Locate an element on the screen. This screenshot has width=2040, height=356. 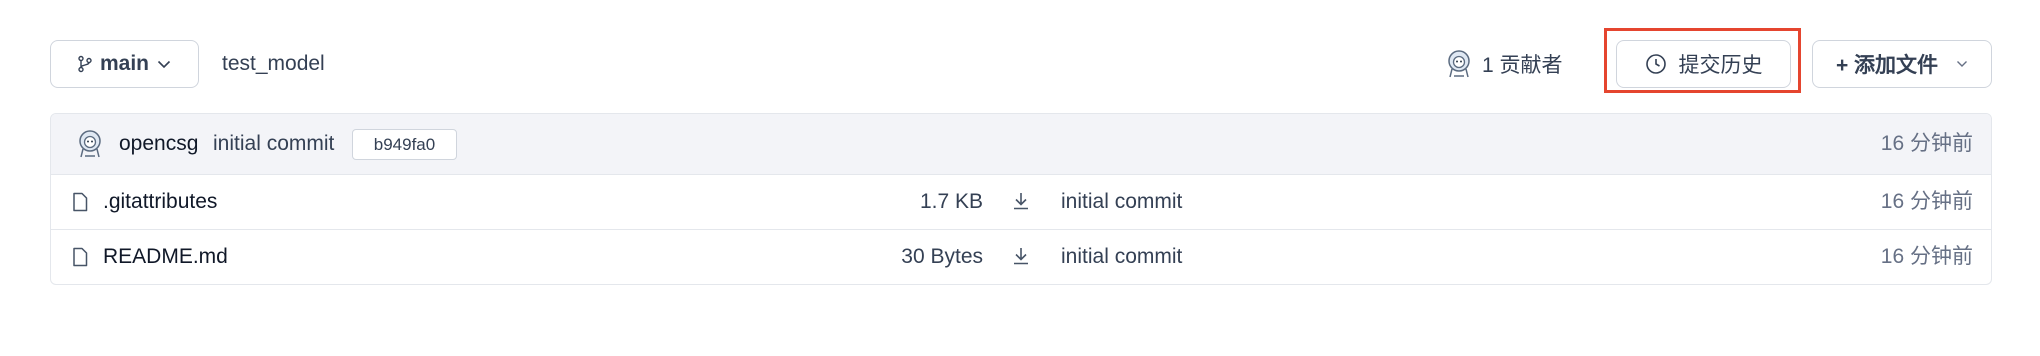
file-size: 1.7 KB is located at coordinates (951, 201).